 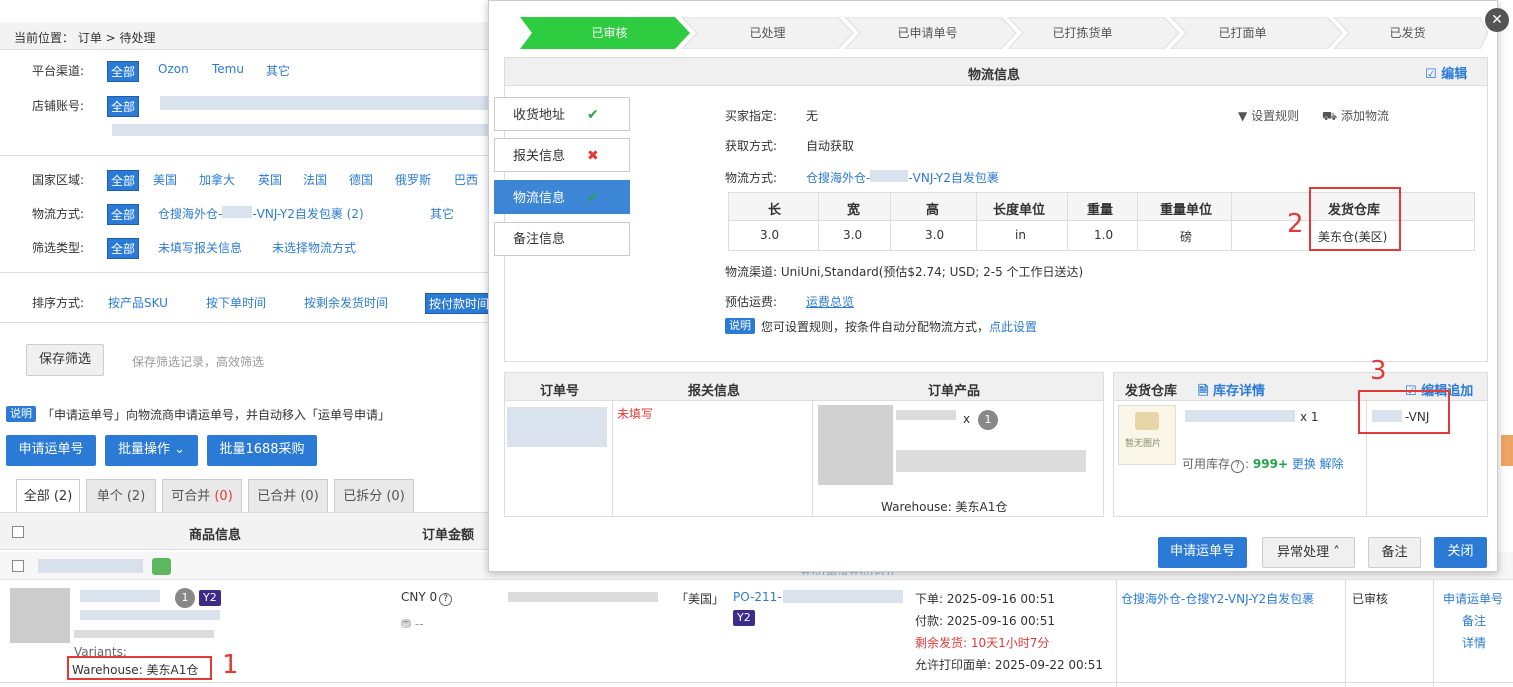 I want to click on dim-weight-header: 重量, so click(x=1100, y=210).